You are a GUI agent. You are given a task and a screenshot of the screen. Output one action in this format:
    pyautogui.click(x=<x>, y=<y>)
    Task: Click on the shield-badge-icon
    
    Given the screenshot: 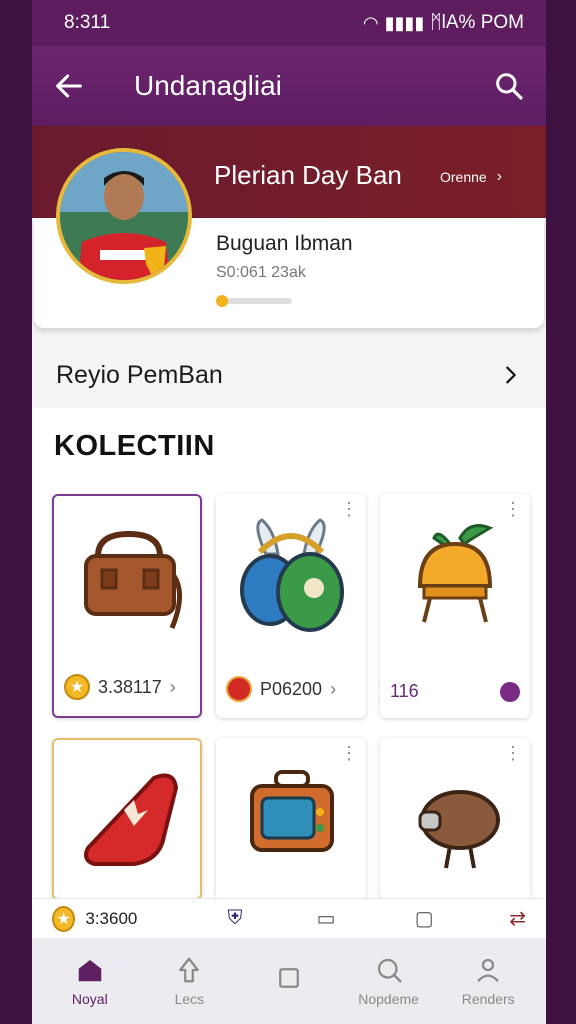 What is the action you would take?
    pyautogui.click(x=239, y=689)
    